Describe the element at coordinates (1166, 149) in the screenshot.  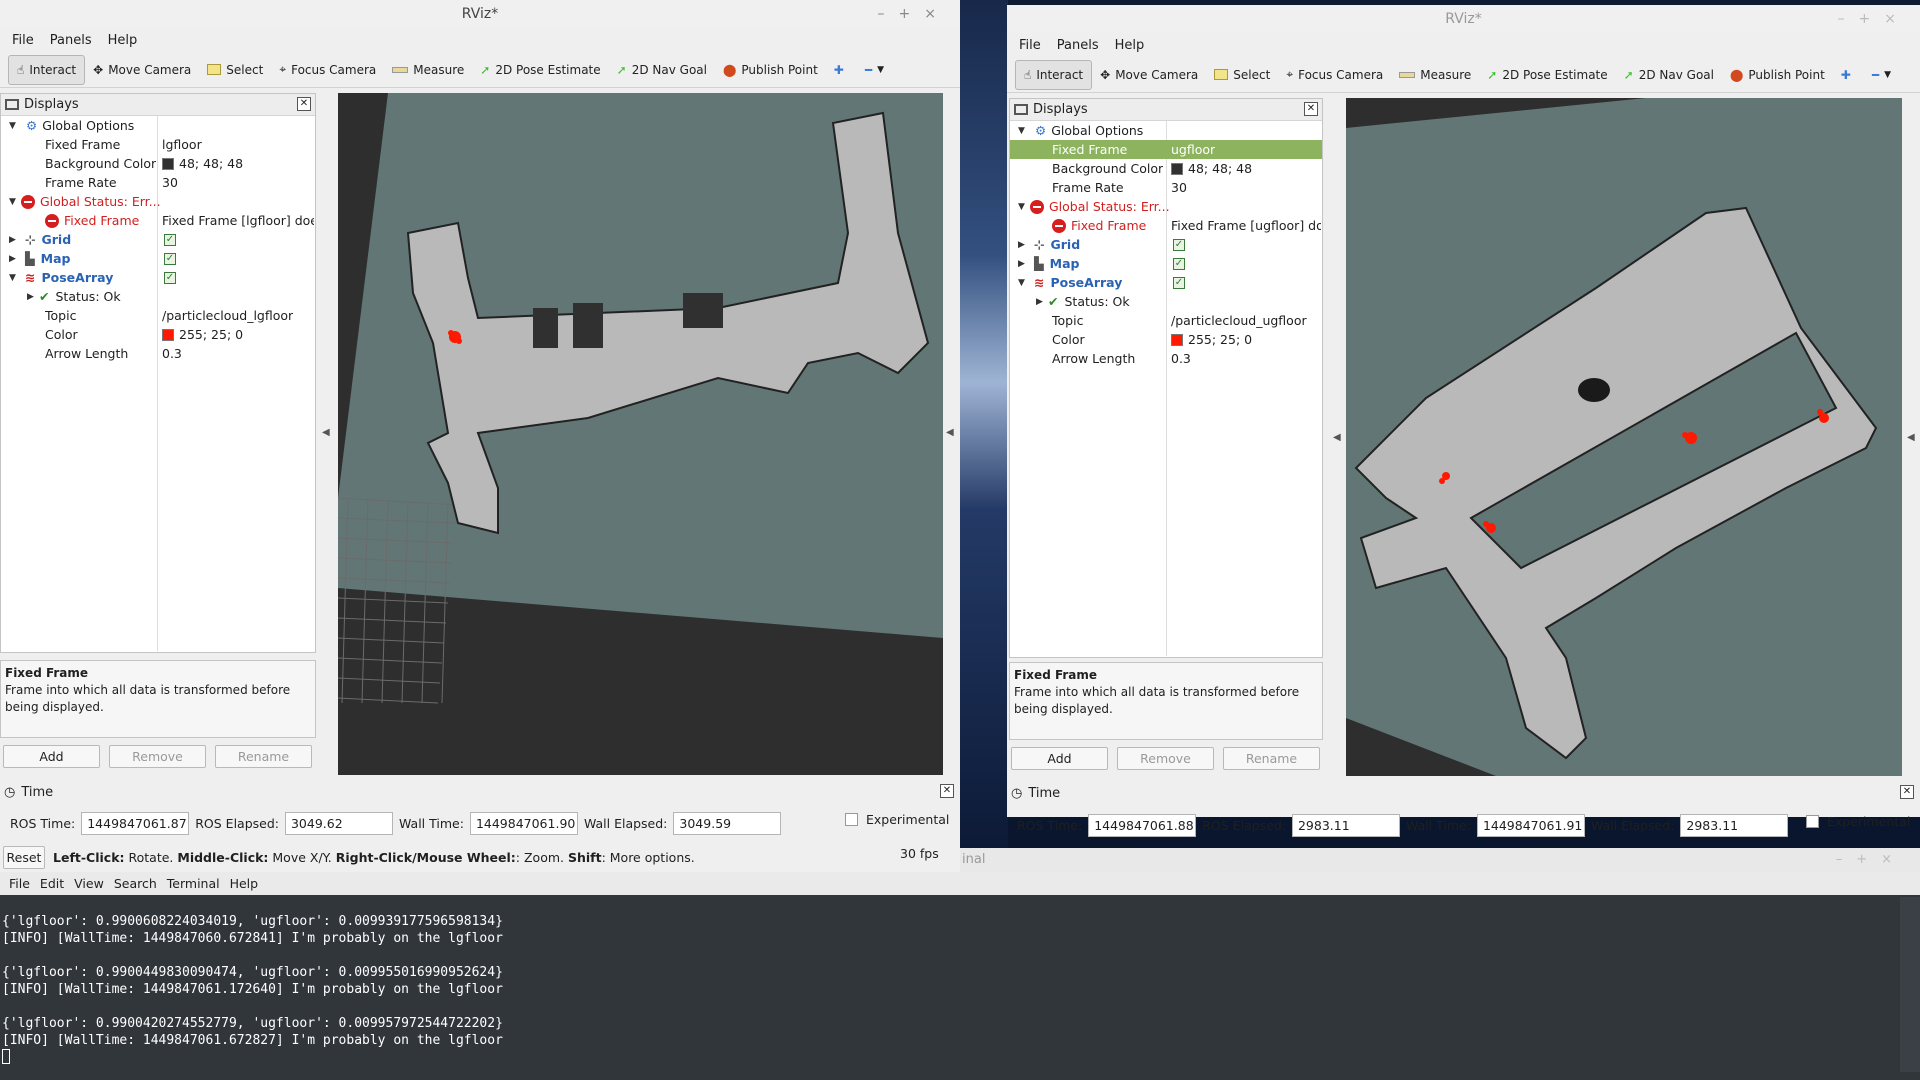
I see `tree-row-fixed-frame: Fixed Frame ugfloor` at that location.